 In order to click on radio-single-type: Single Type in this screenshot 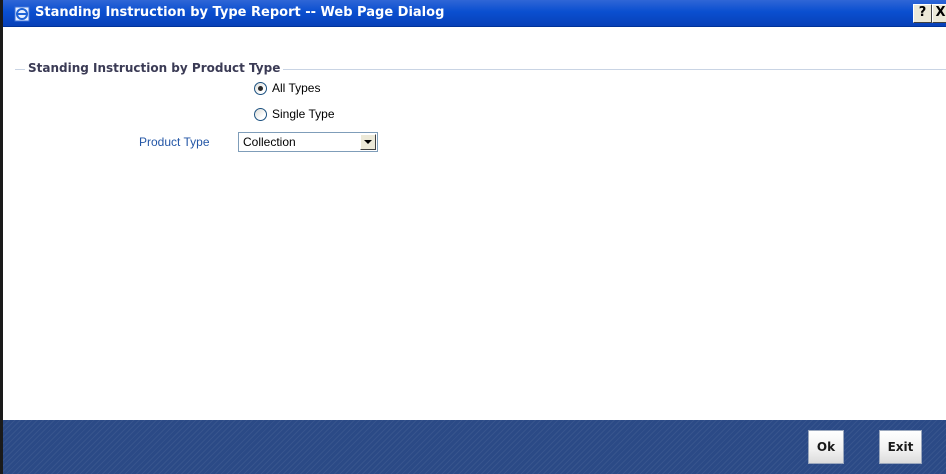, I will do `click(294, 114)`.